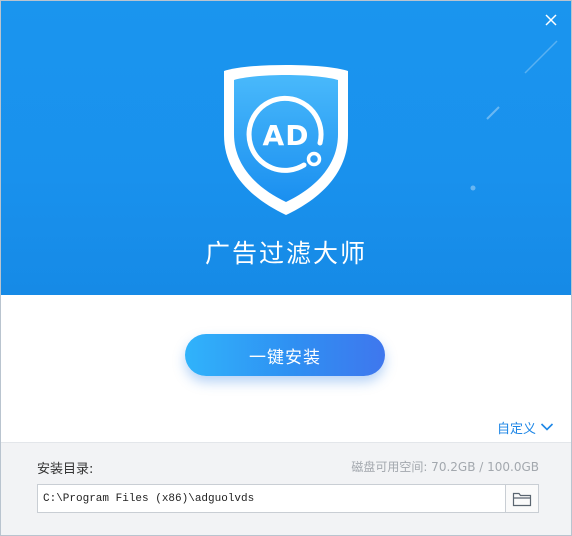  I want to click on app-logo: AD, so click(286, 140).